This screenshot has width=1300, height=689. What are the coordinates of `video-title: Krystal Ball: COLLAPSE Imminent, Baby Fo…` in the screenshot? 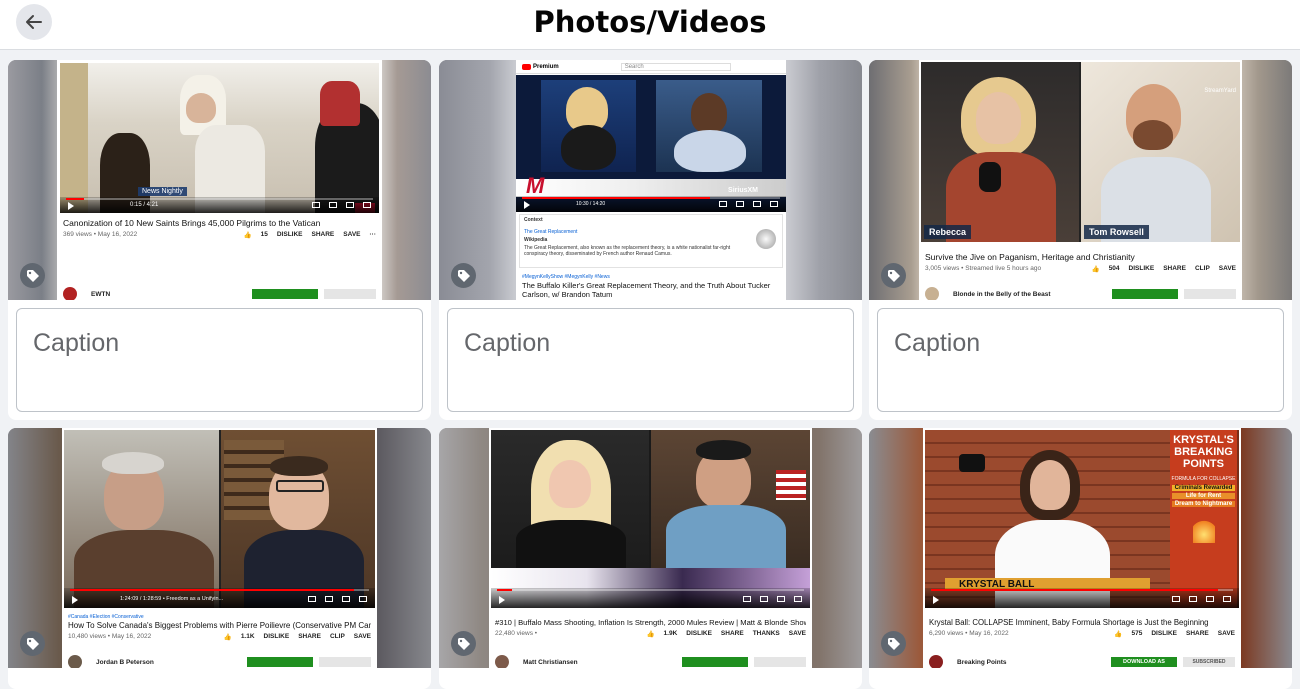 It's located at (1069, 622).